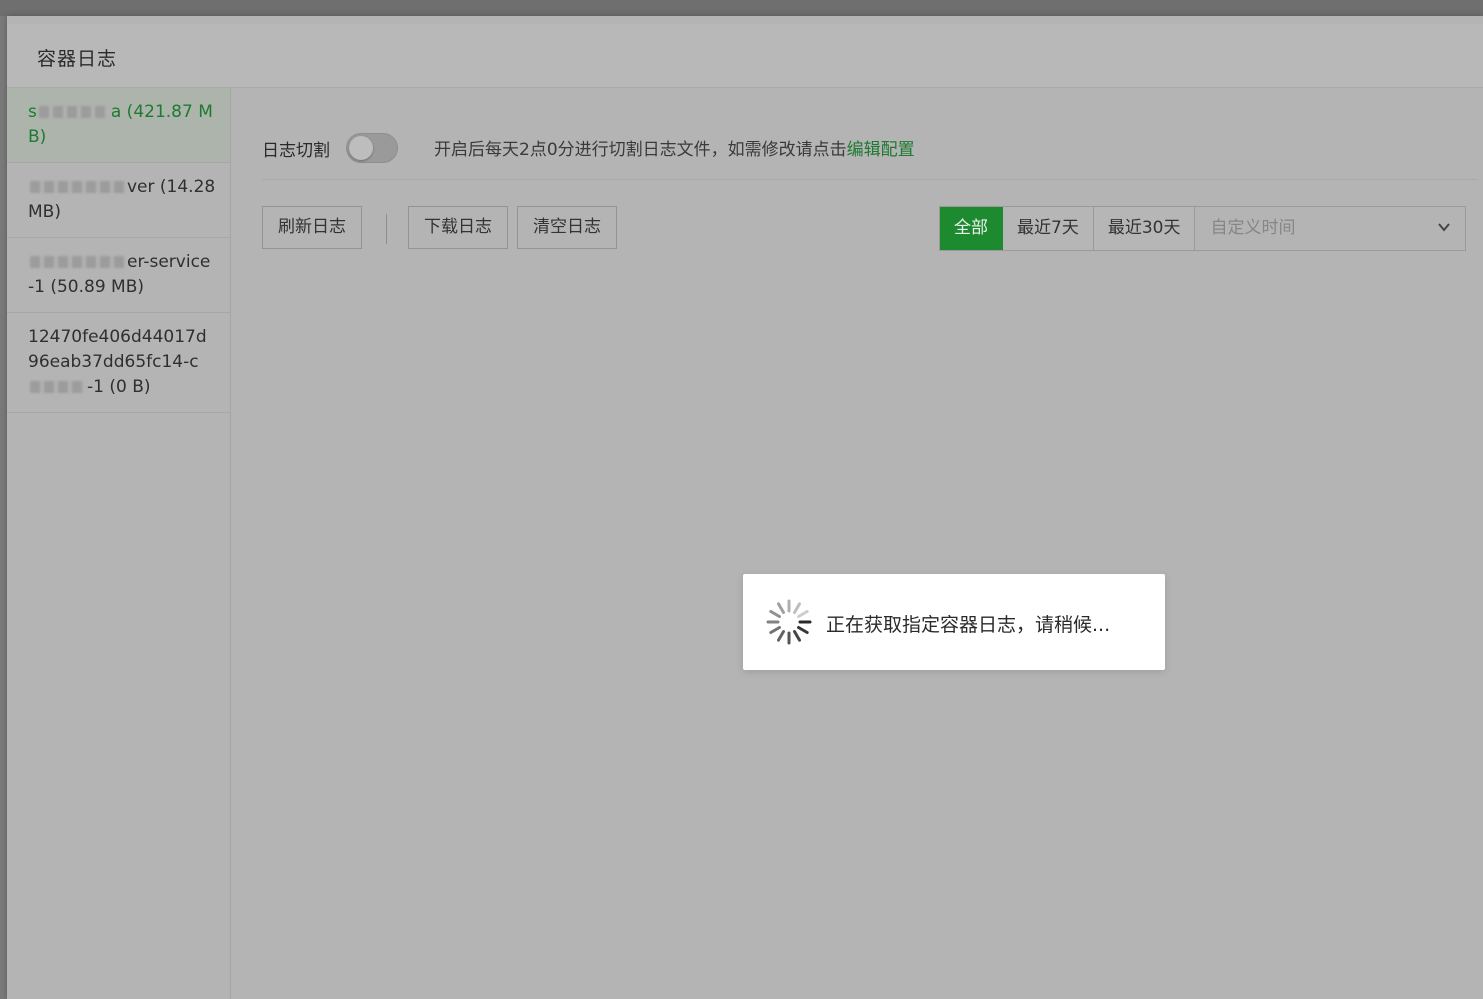 This screenshot has width=1483, height=999. I want to click on log-split-label: 日志切割, so click(296, 151).